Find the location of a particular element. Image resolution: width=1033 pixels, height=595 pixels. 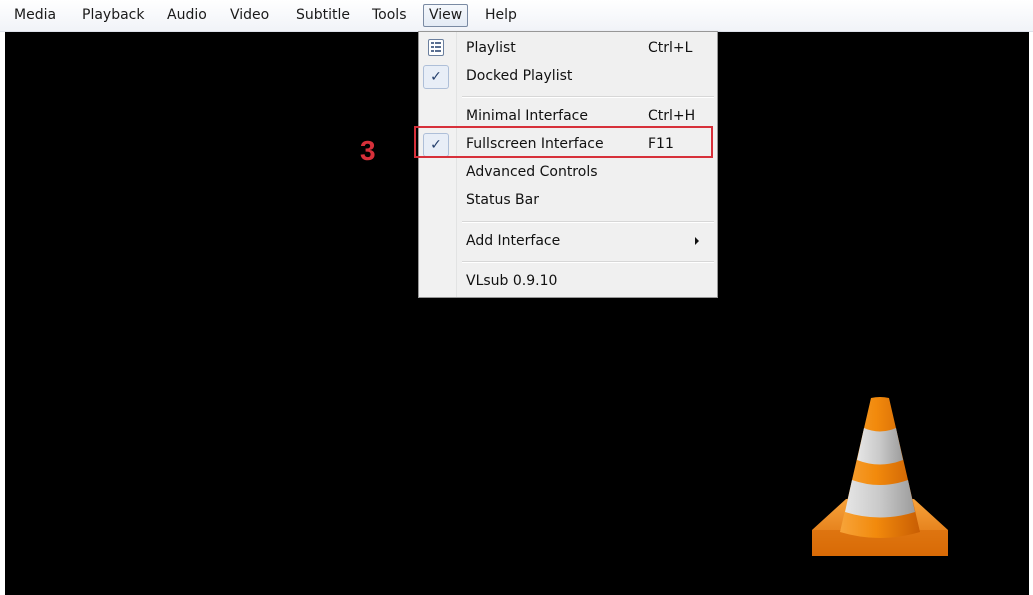

menu-item-label: Status Bar is located at coordinates (503, 200).